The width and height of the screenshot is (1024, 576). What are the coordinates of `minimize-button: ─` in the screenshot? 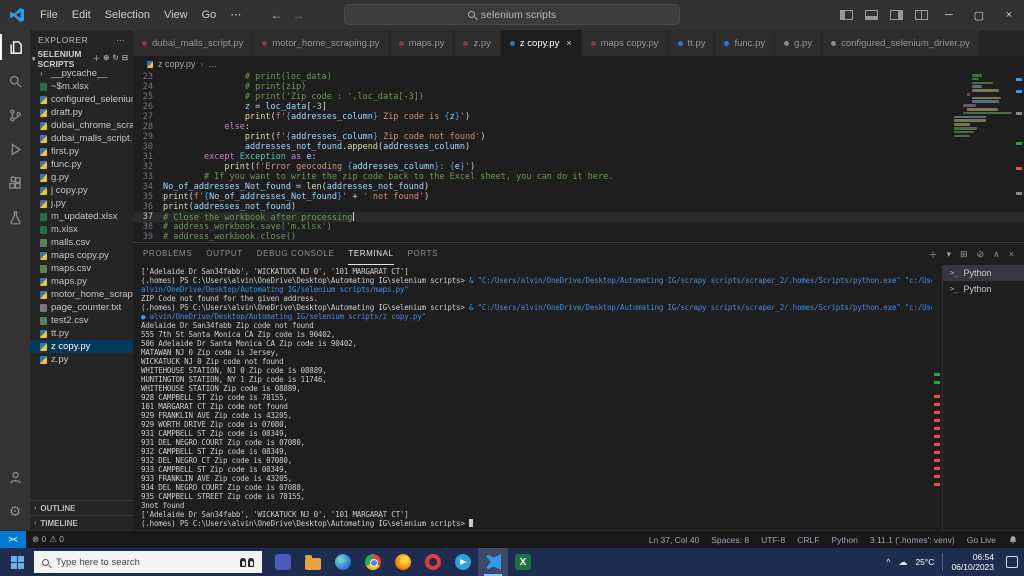 It's located at (949, 15).